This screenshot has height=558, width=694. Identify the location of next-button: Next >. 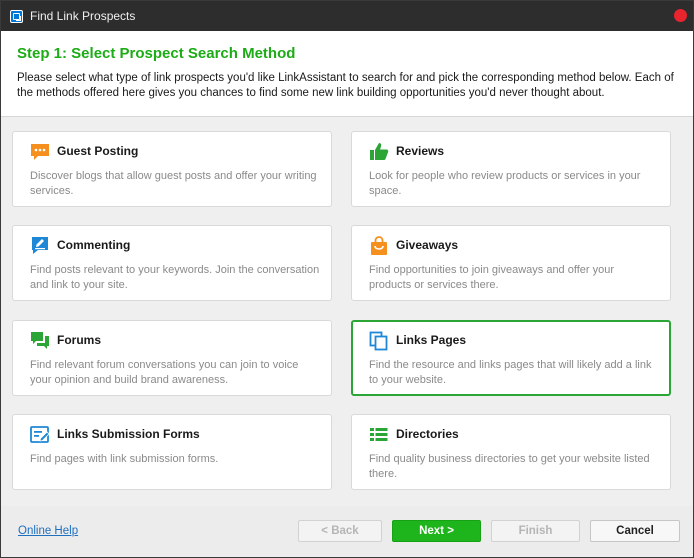
(436, 531).